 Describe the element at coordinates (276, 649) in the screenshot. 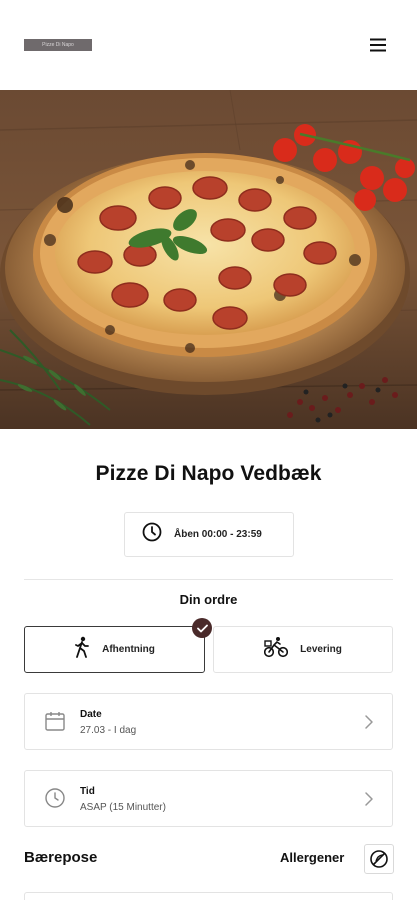

I see `bicycle-courier-icon` at that location.